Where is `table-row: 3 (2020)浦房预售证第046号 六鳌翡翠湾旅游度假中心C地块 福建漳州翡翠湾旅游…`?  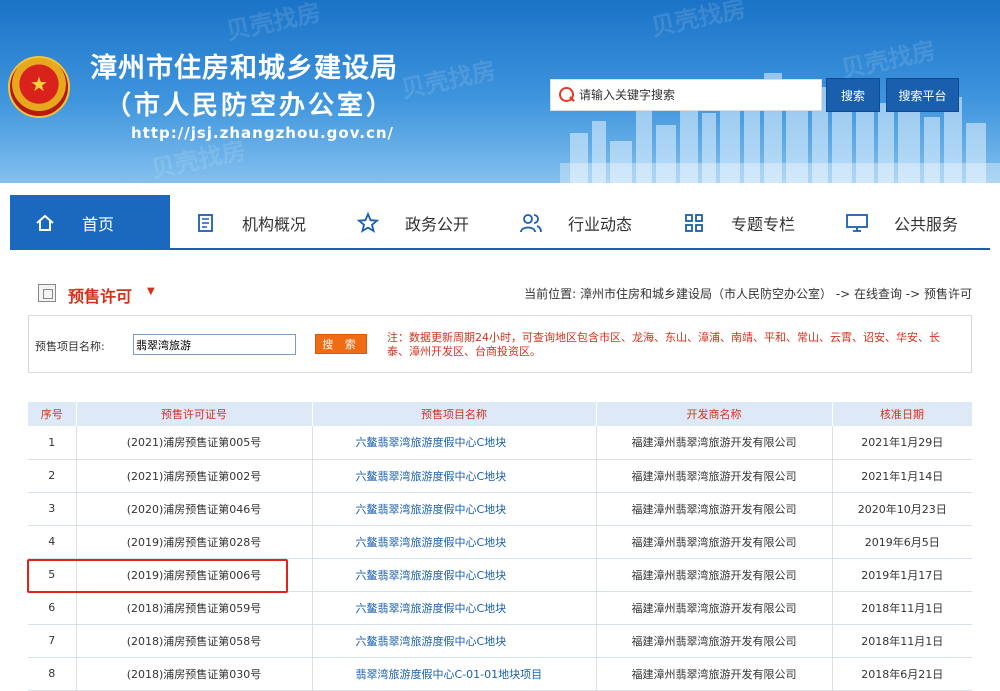
table-row: 3 (2020)浦房预售证第046号 六鳌翡翠湾旅游度假中心C地块 福建漳州翡翠湾旅游… is located at coordinates (500, 509).